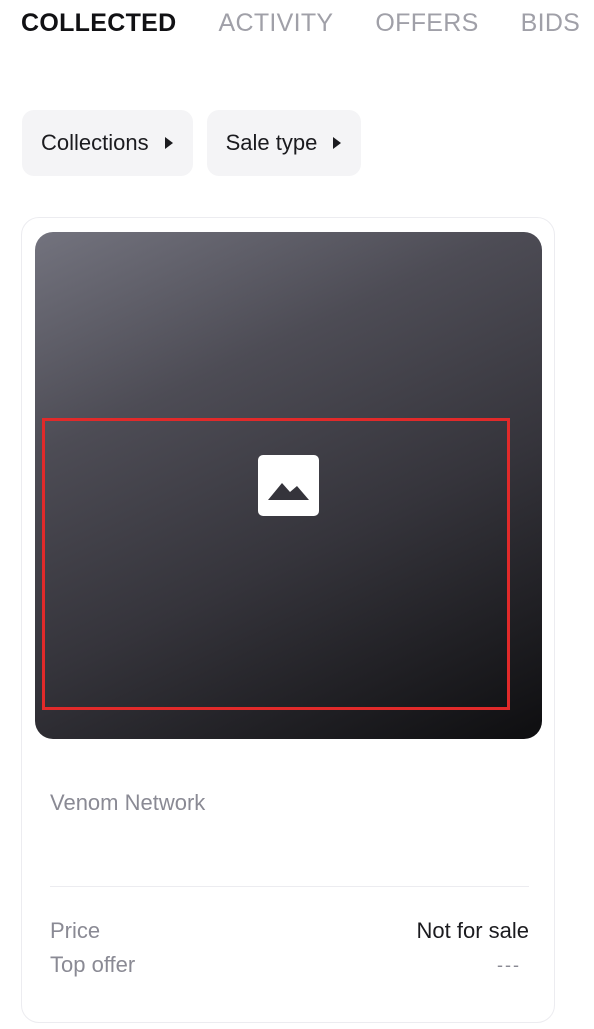 This screenshot has height=1029, width=594. I want to click on image-placeholder-icon, so click(288, 485).